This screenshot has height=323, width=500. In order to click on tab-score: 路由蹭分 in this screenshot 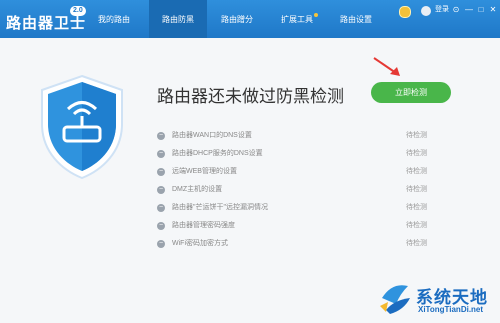, I will do `click(237, 19)`.